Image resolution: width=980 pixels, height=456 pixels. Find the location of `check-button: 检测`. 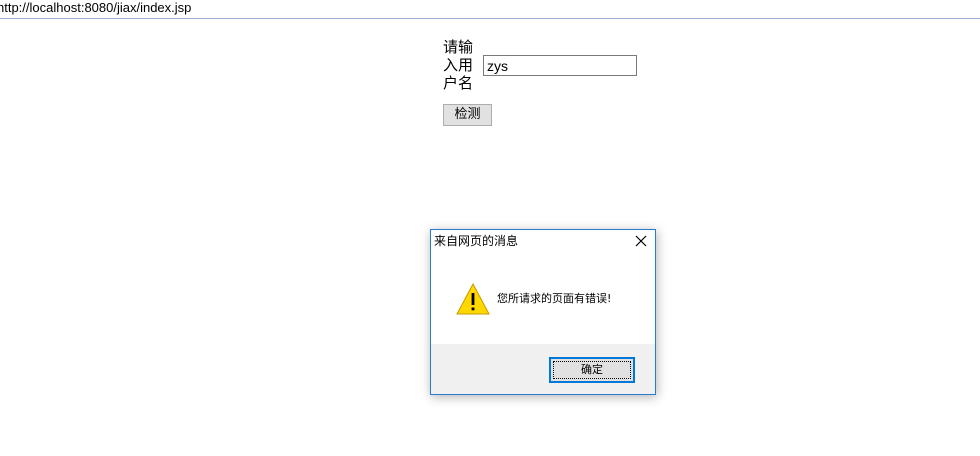

check-button: 检测 is located at coordinates (467, 115).